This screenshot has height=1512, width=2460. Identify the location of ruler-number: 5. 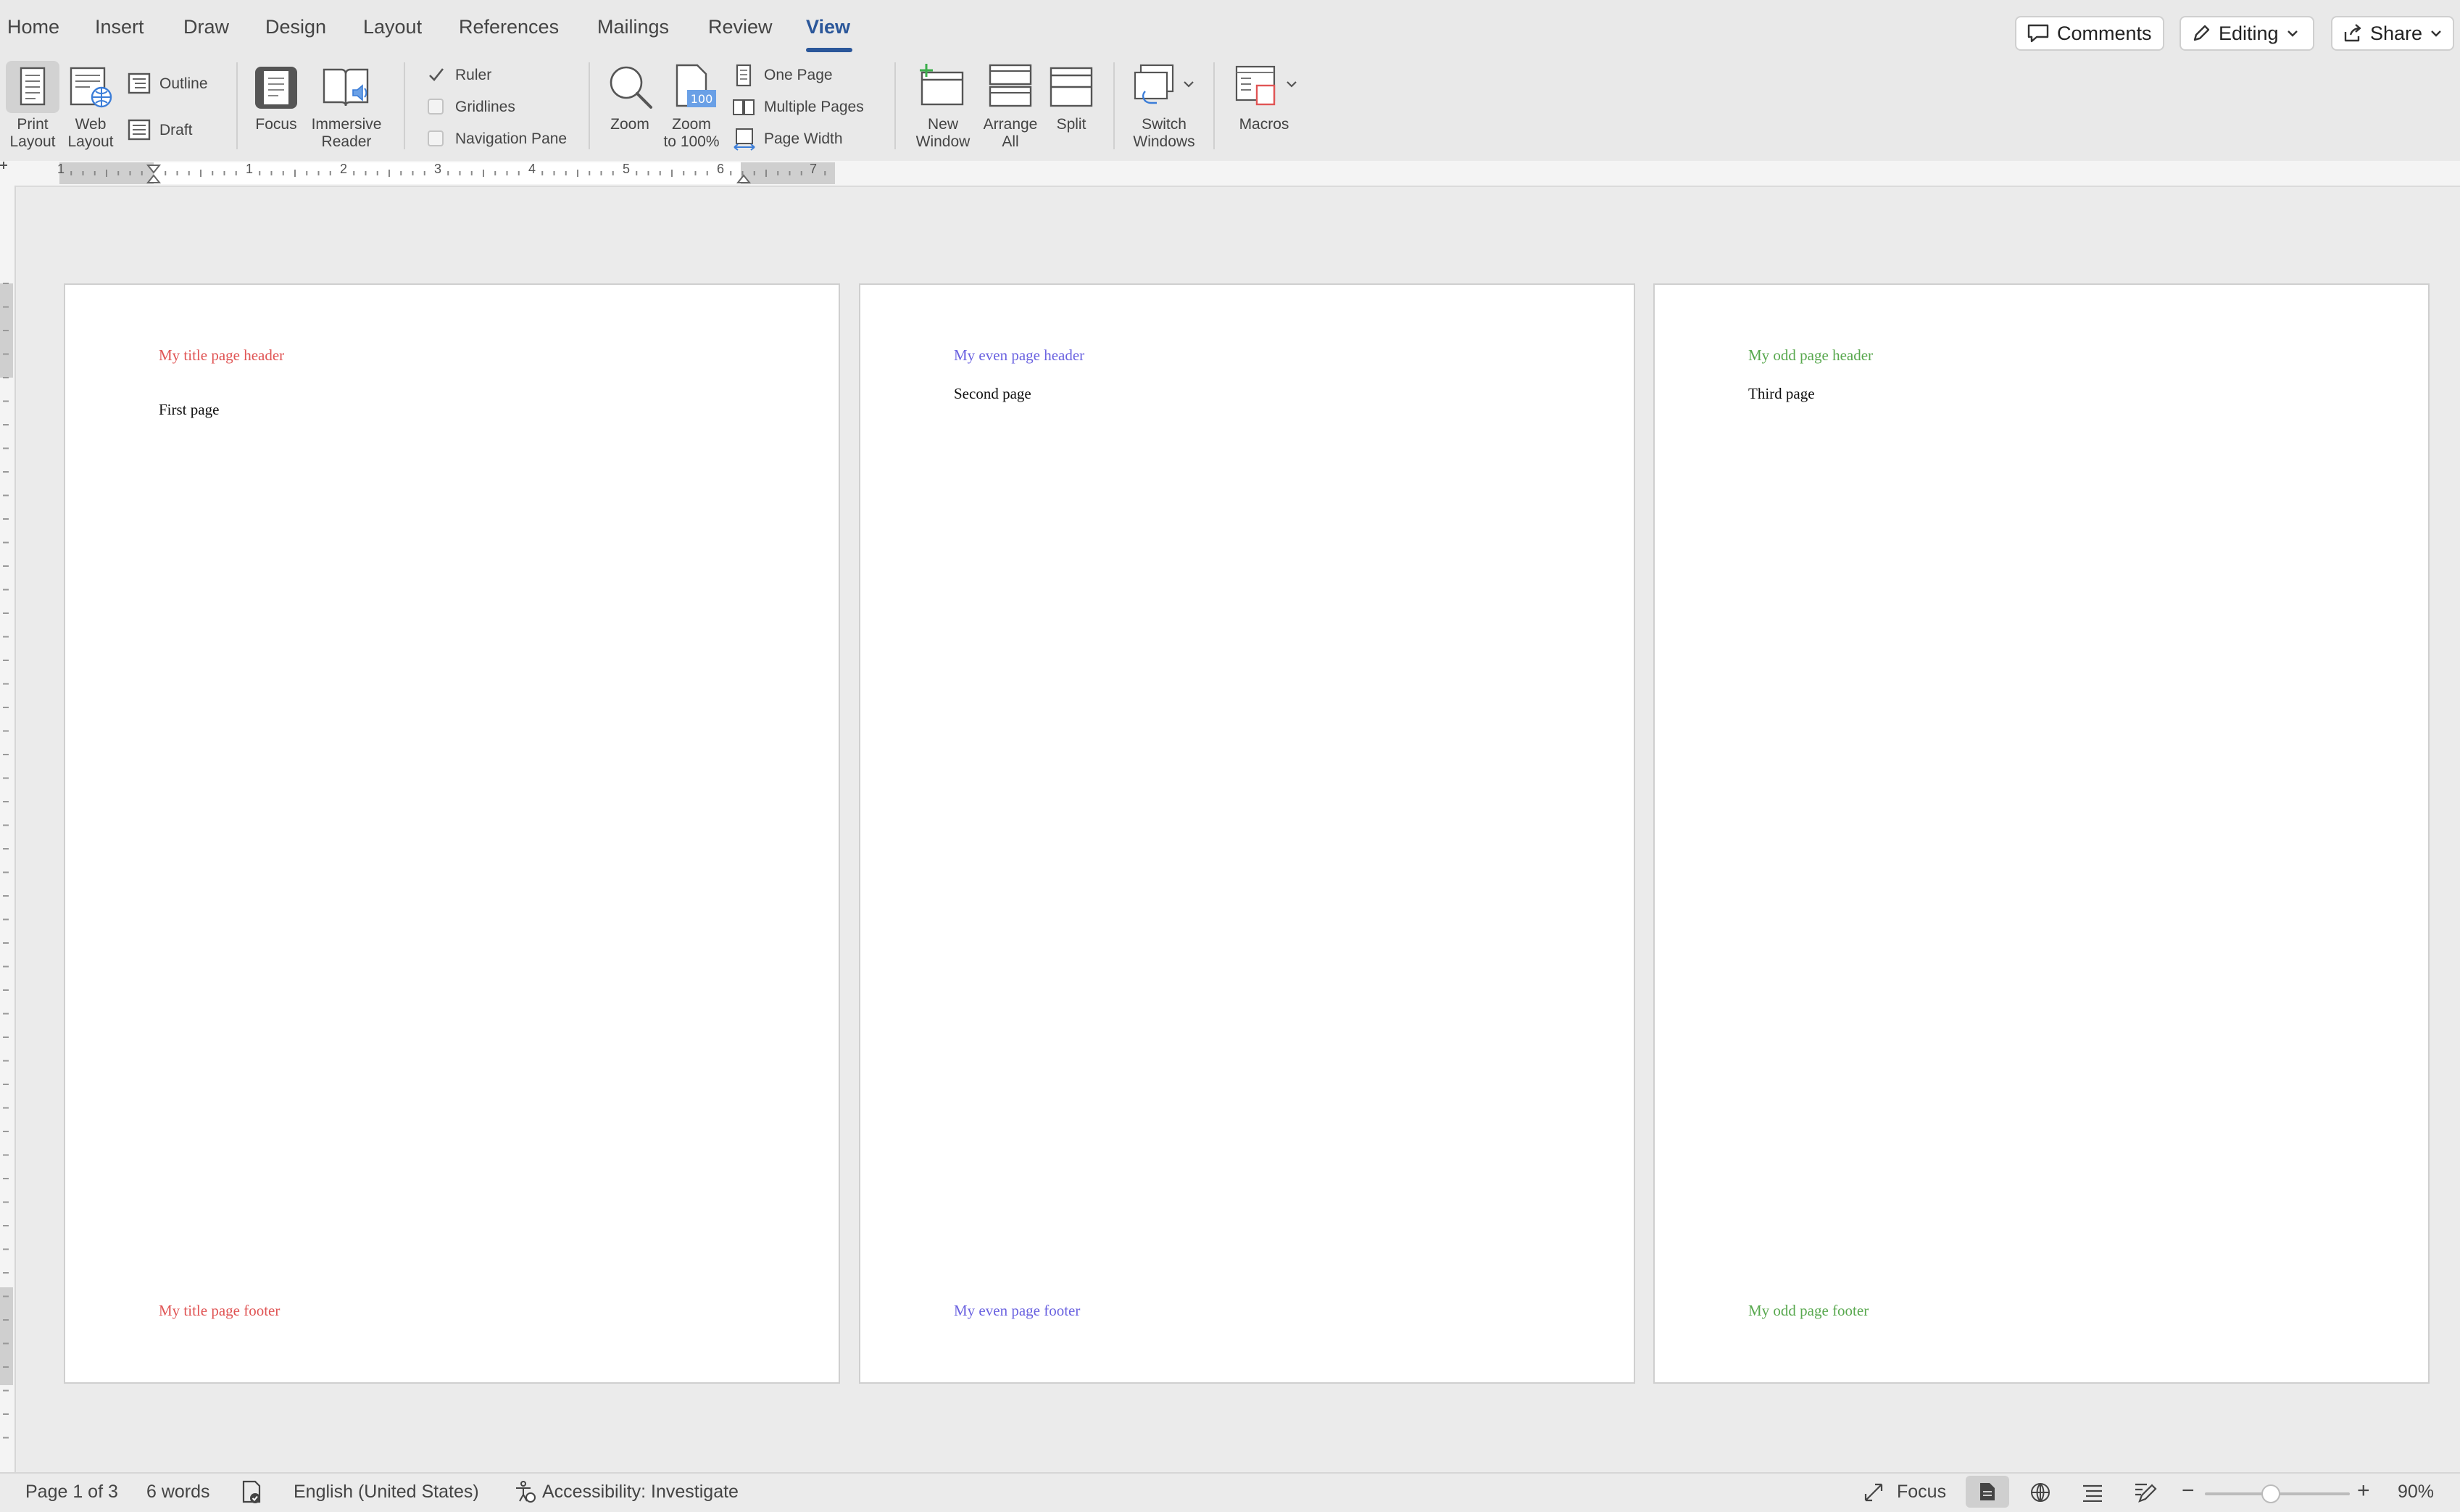
(627, 169).